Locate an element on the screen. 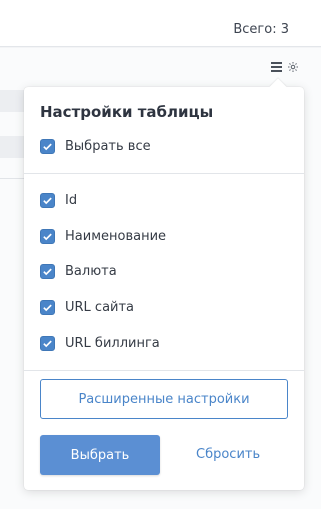  column-checkbox-currency: Валюта is located at coordinates (78, 271).